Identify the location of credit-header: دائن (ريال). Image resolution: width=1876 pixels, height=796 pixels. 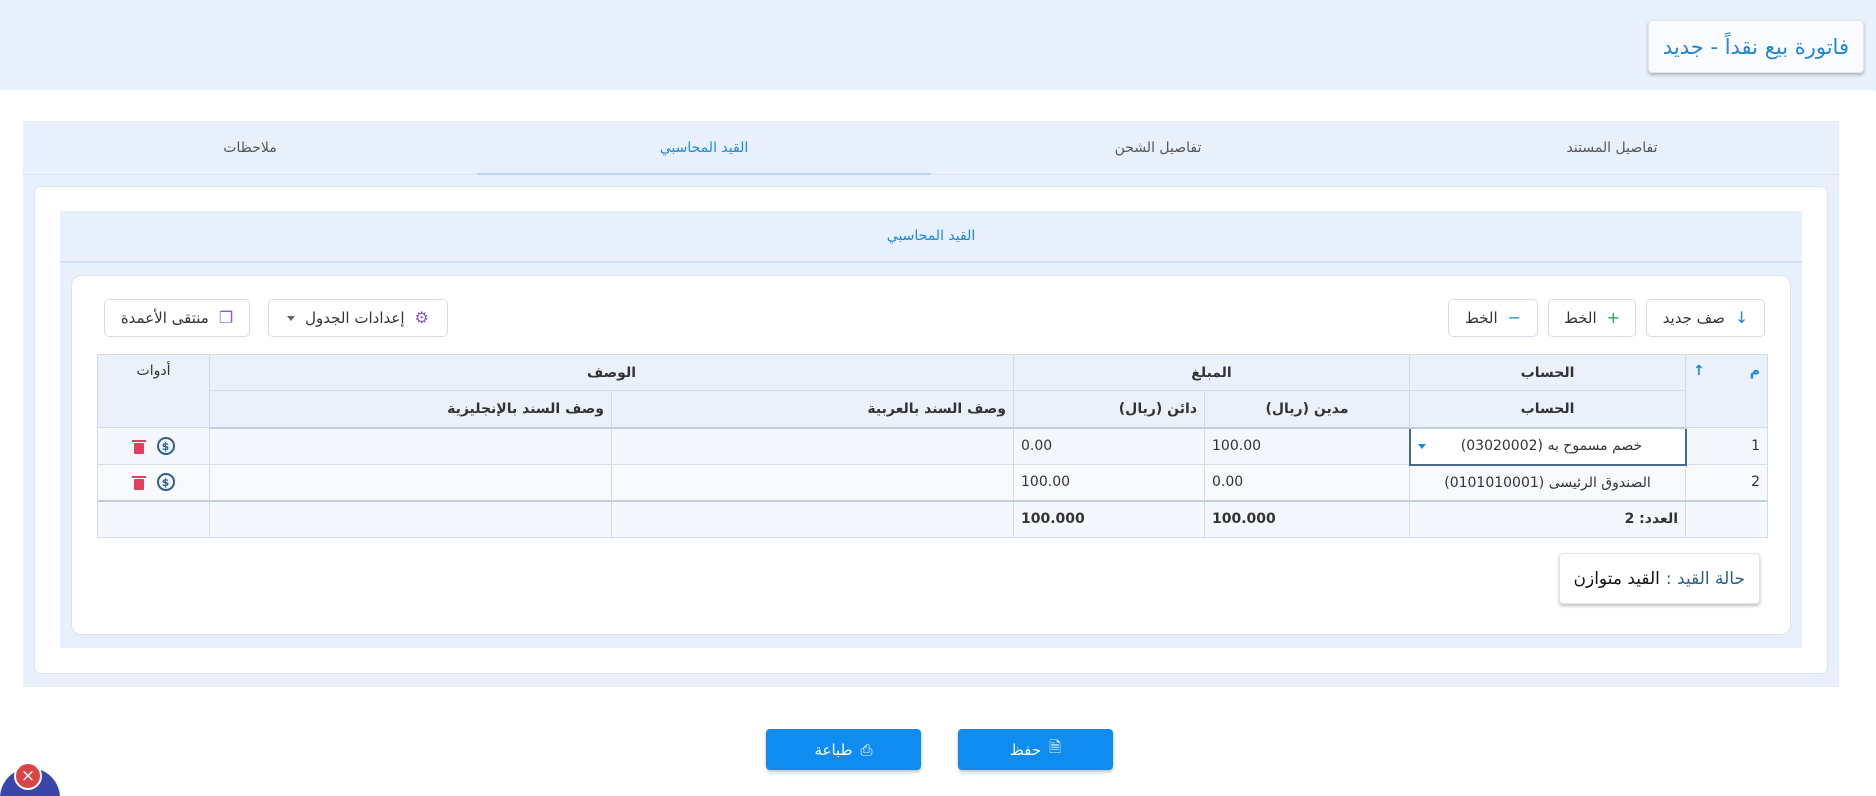
(1109, 409).